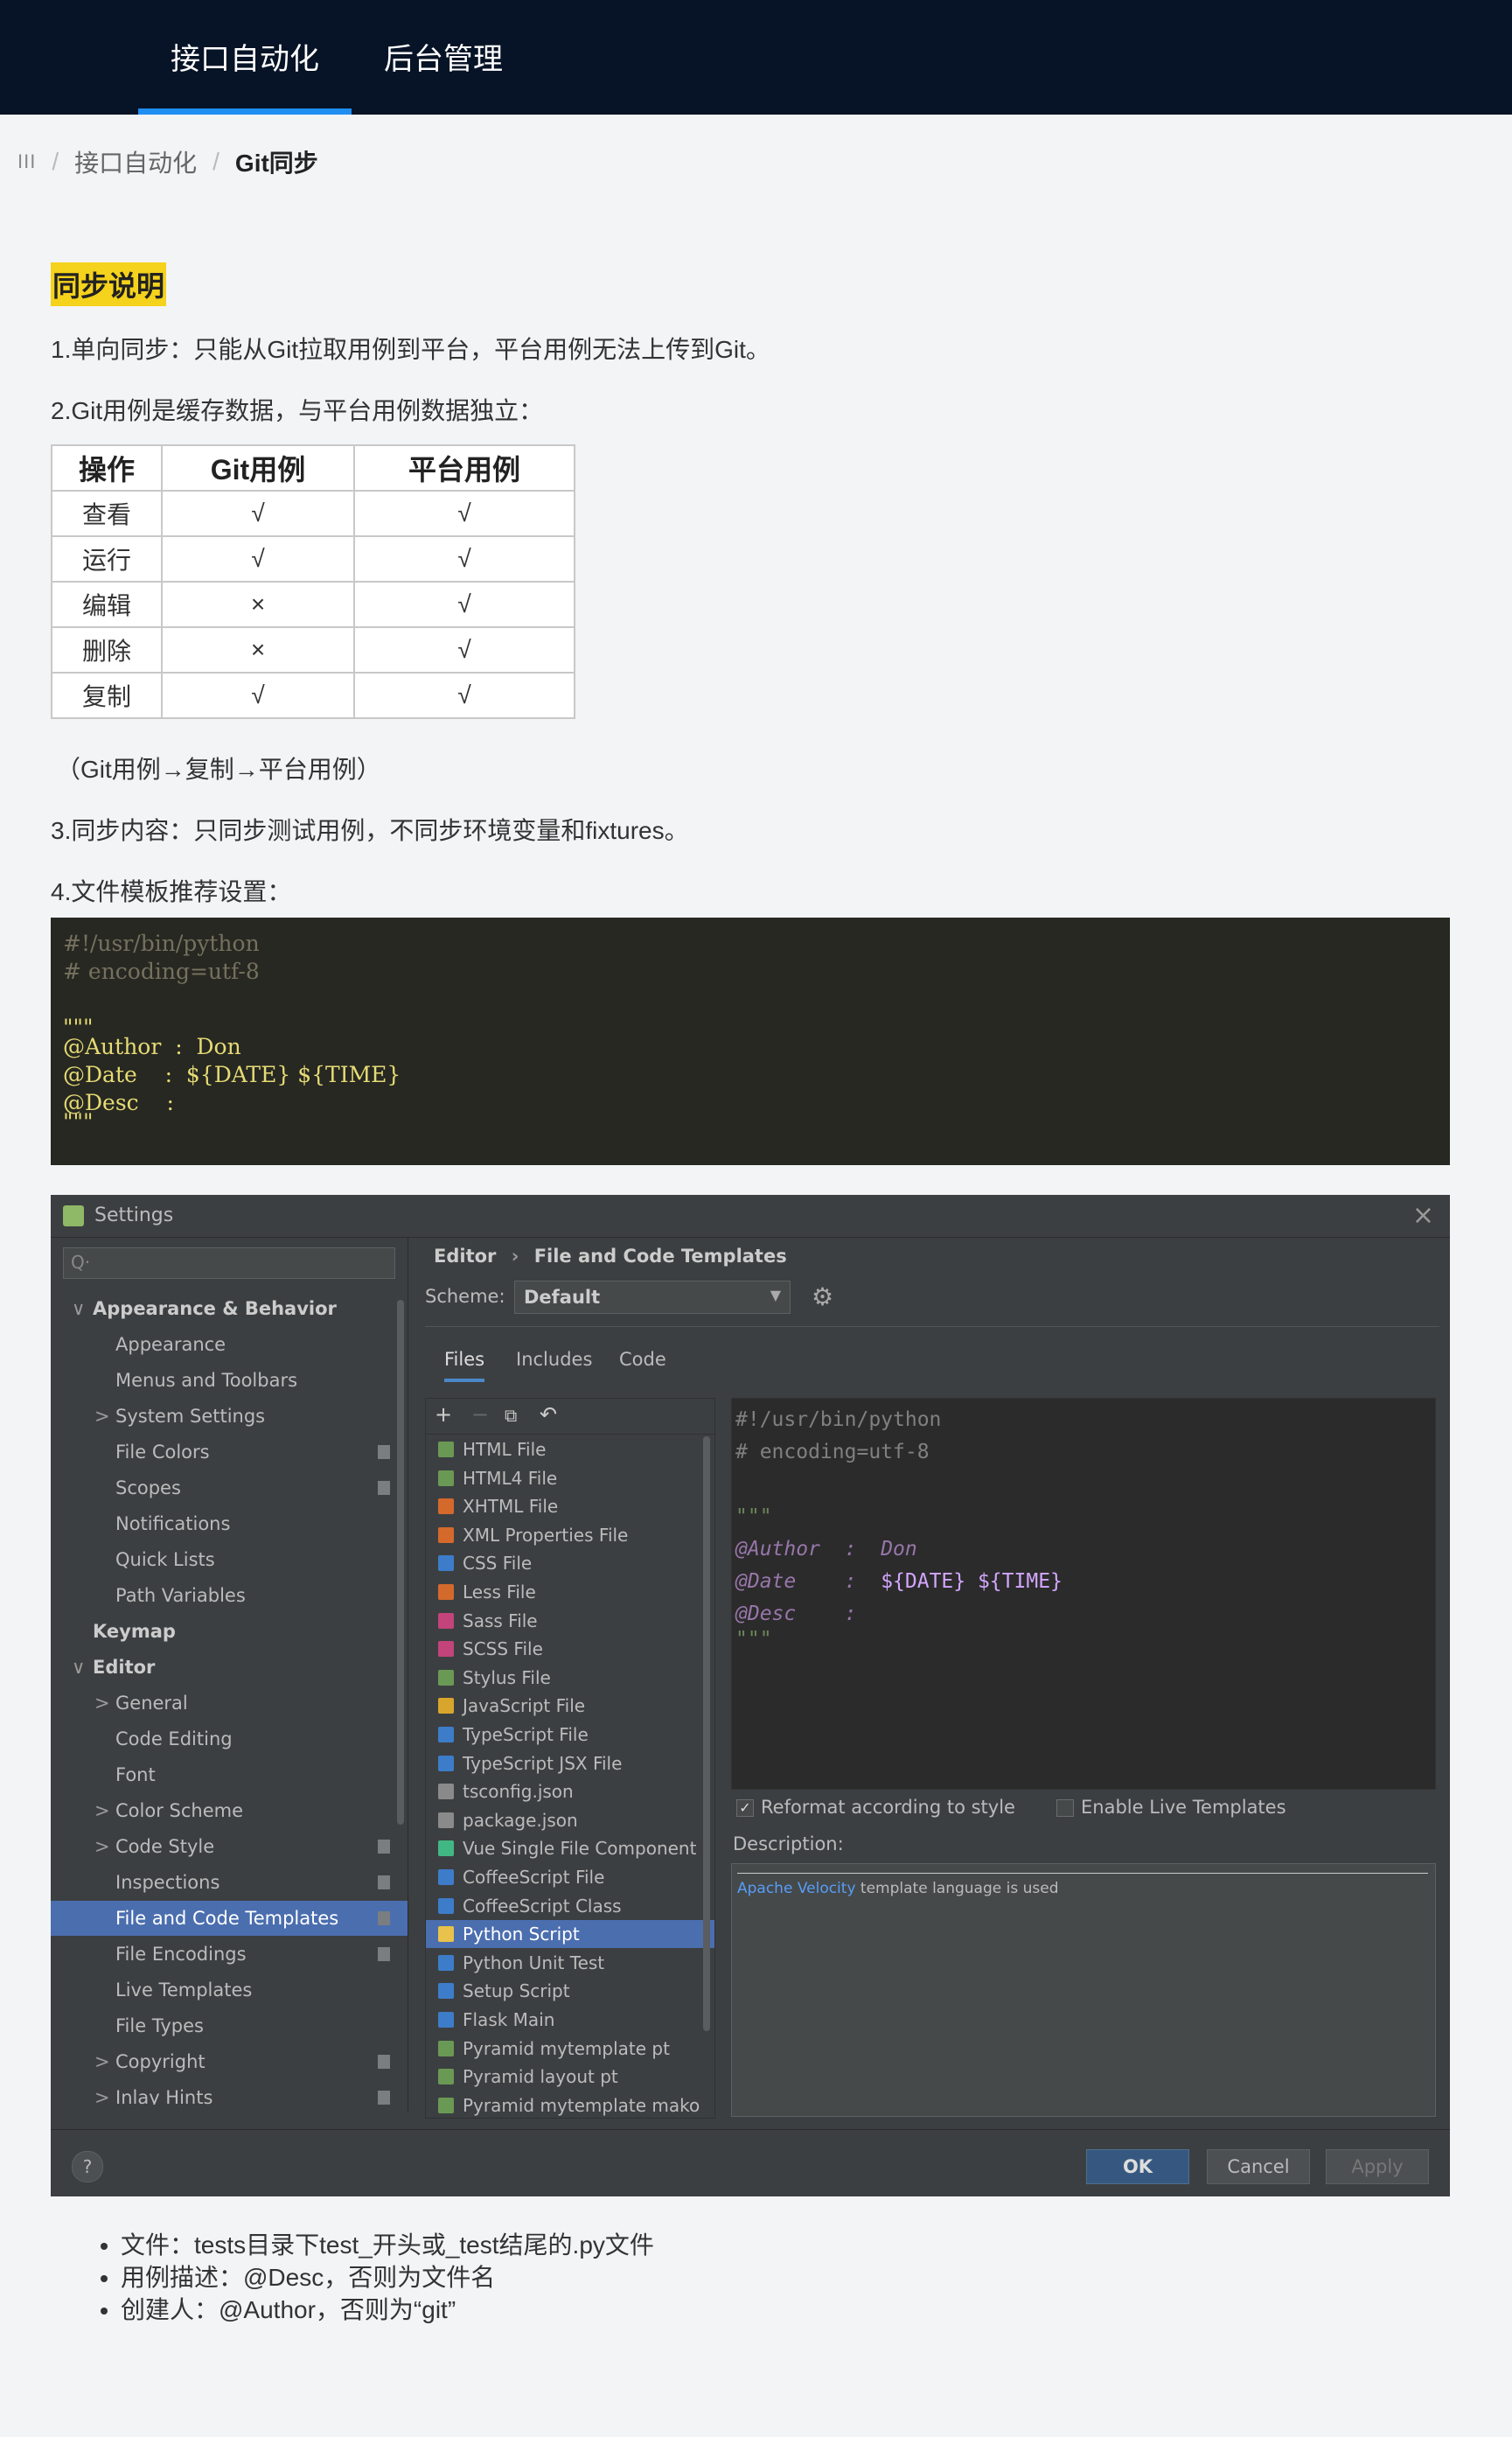 This screenshot has width=1512, height=2437. I want to click on nav-tab-admin: 后台管理, so click(444, 57).